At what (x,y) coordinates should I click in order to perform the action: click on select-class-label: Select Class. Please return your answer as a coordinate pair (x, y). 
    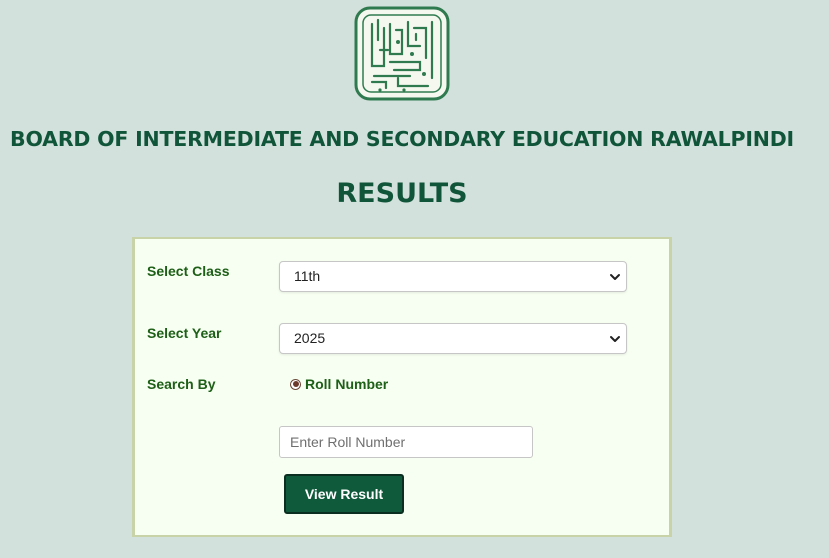
    Looking at the image, I should click on (188, 271).